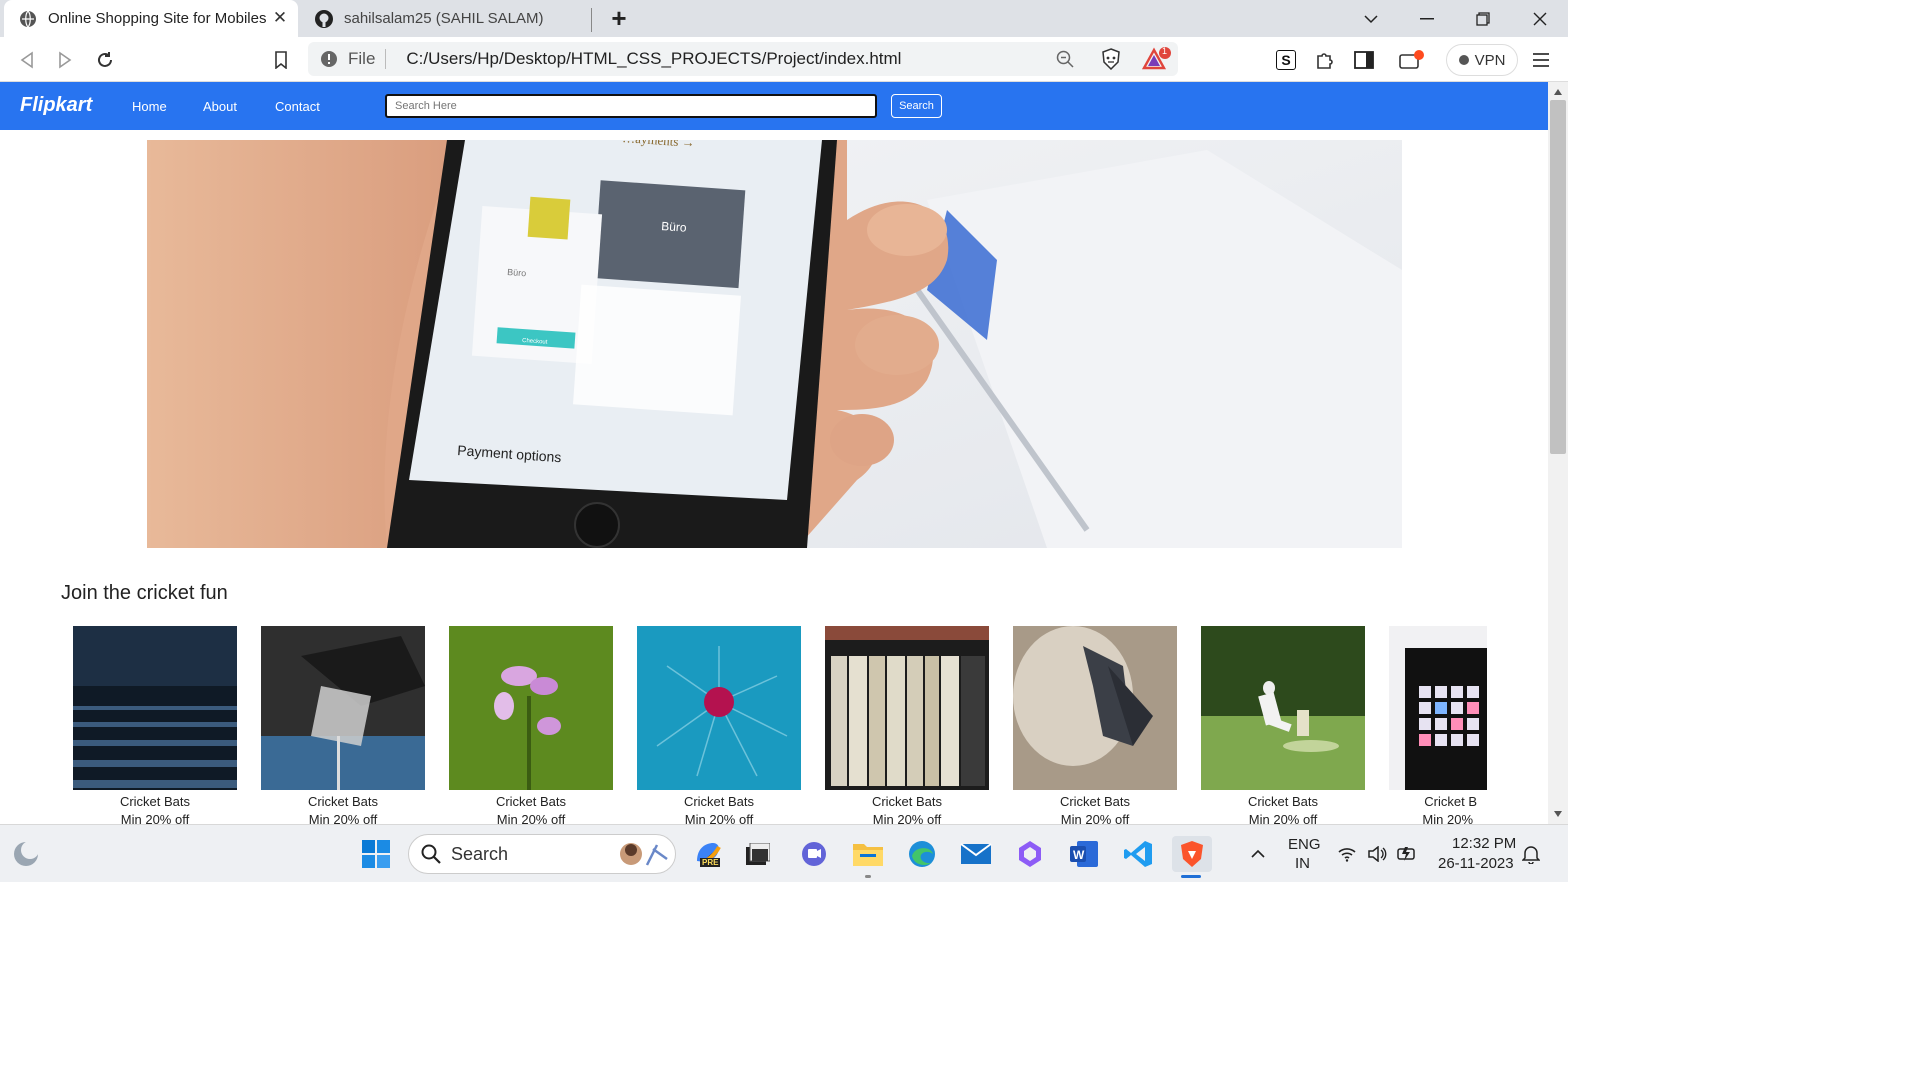 This screenshot has height=1080, width=1920. I want to click on battery-icon, so click(1407, 854).